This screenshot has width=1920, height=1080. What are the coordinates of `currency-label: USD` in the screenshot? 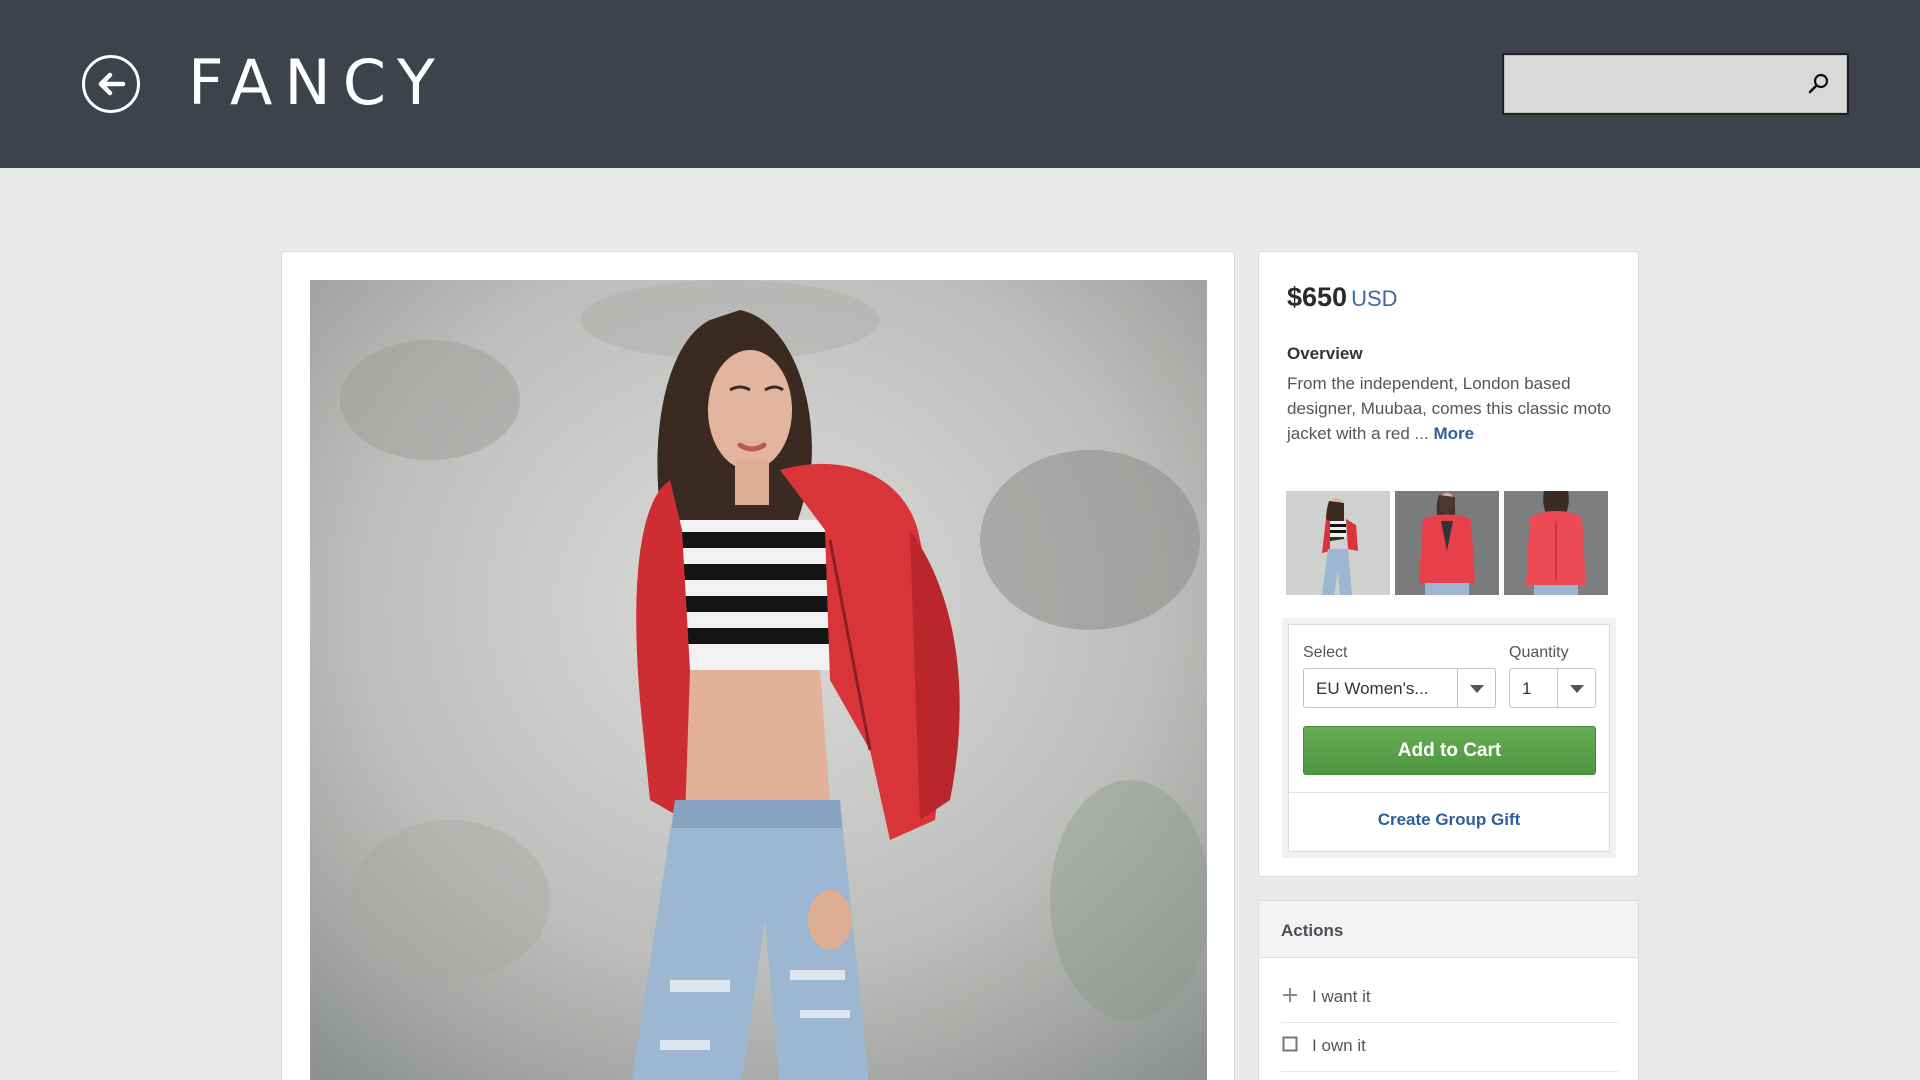 It's located at (1374, 298).